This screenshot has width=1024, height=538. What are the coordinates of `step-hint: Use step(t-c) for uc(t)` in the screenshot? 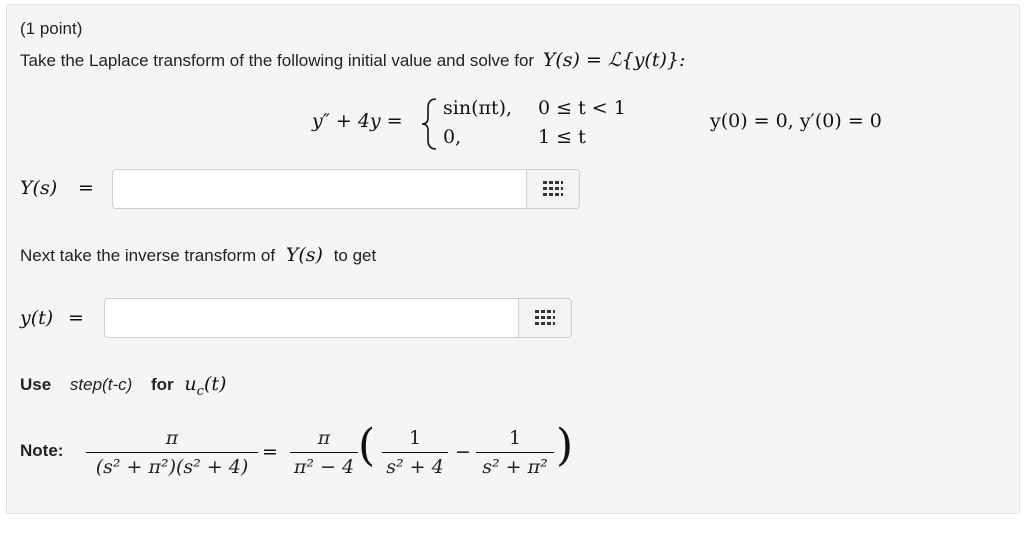 It's located at (123, 386).